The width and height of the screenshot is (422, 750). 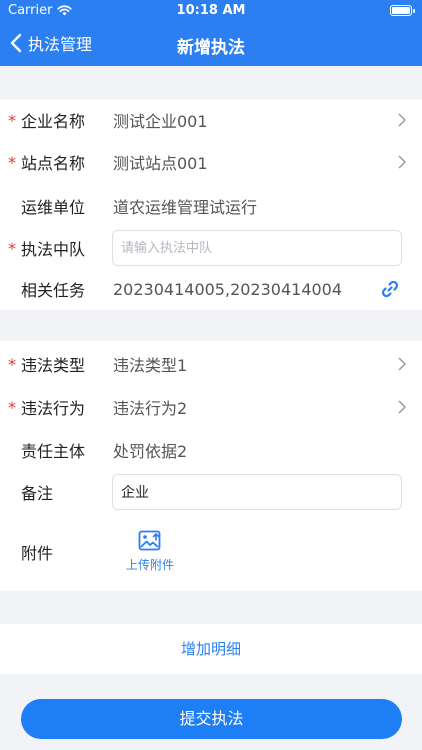 I want to click on squad-row: * 执法中队, so click(x=211, y=248).